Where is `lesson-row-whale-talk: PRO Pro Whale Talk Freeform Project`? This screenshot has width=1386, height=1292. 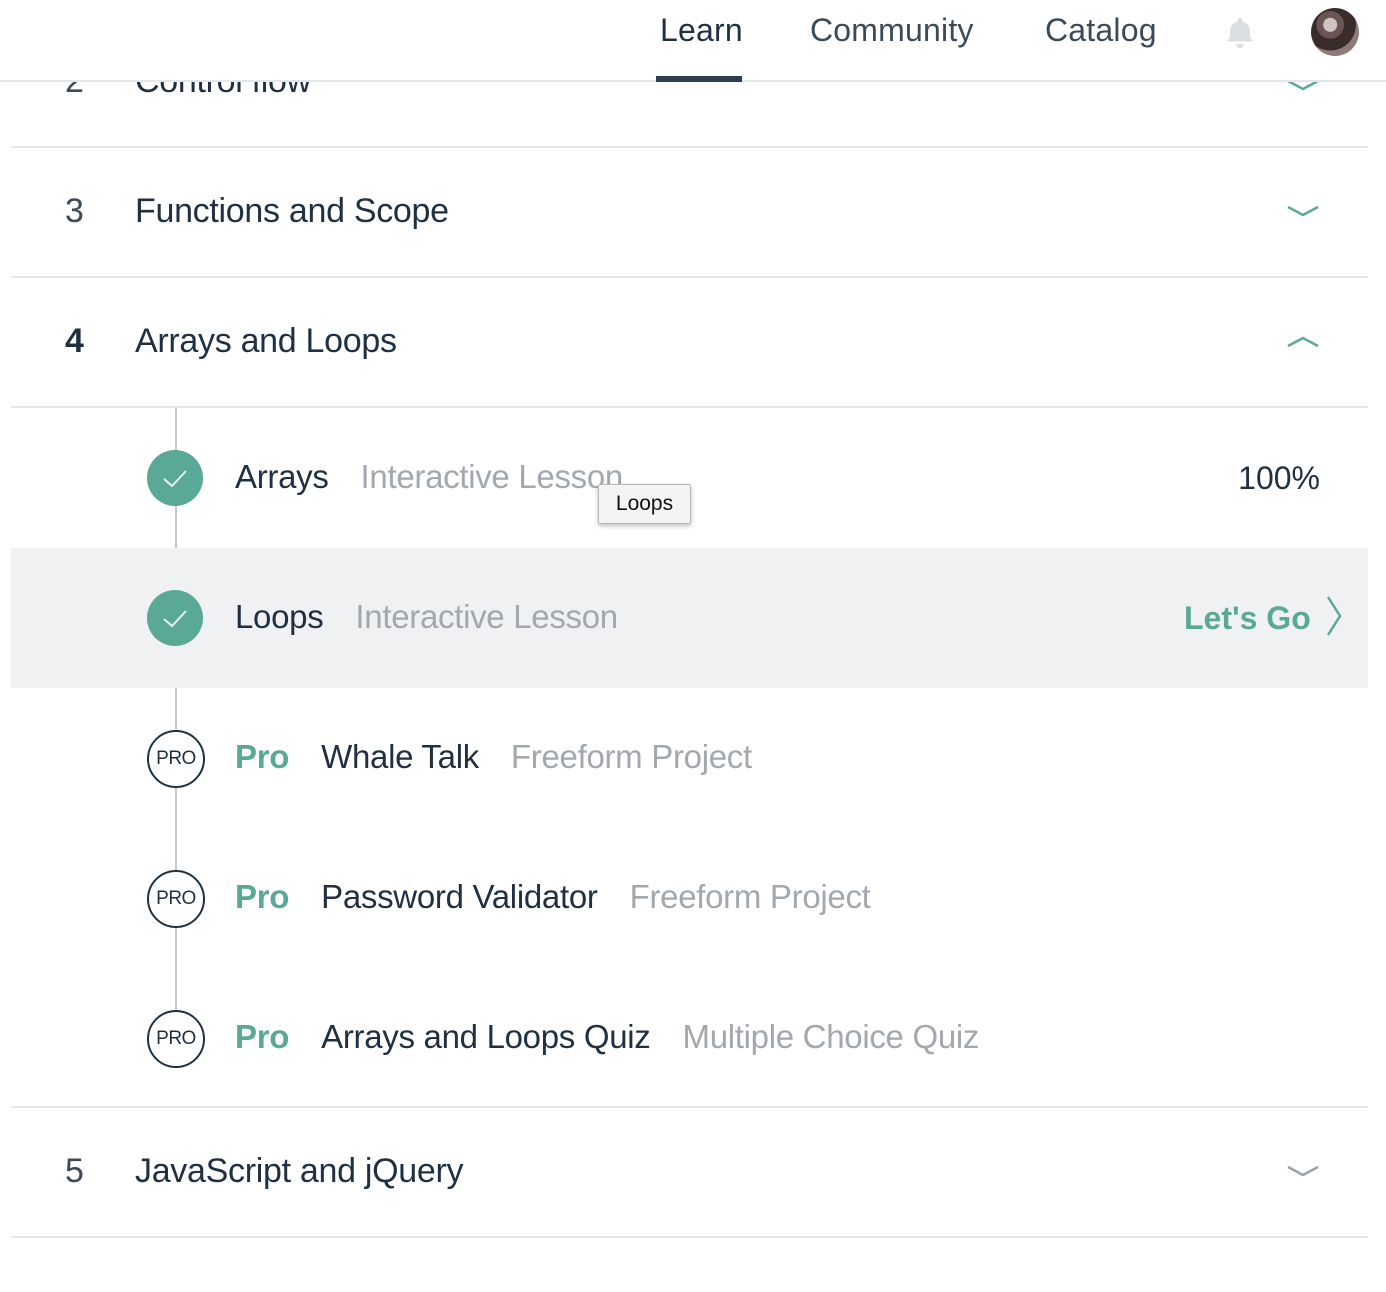
lesson-row-whale-talk: PRO Pro Whale Talk Freeform Project is located at coordinates (689, 758).